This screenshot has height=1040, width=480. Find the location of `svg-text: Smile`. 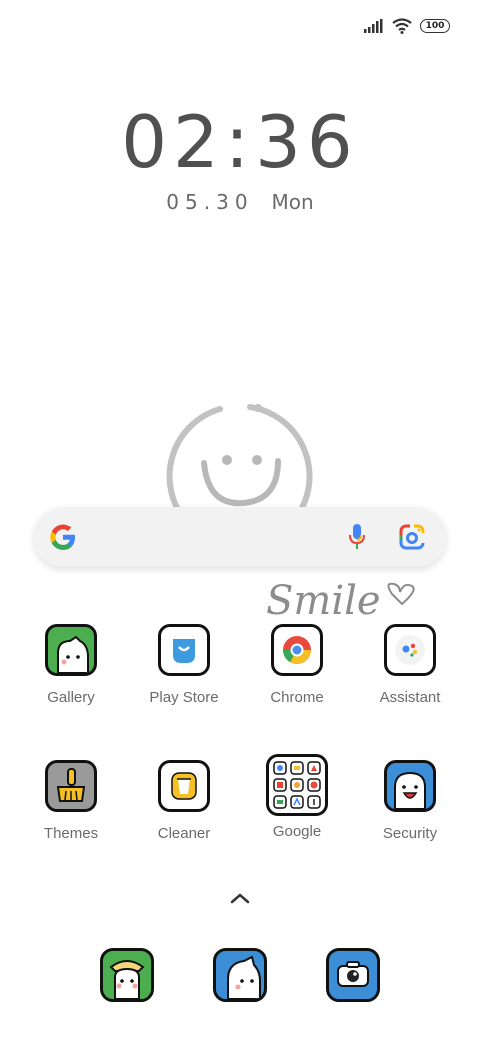

svg-text: Smile is located at coordinates (323, 601).